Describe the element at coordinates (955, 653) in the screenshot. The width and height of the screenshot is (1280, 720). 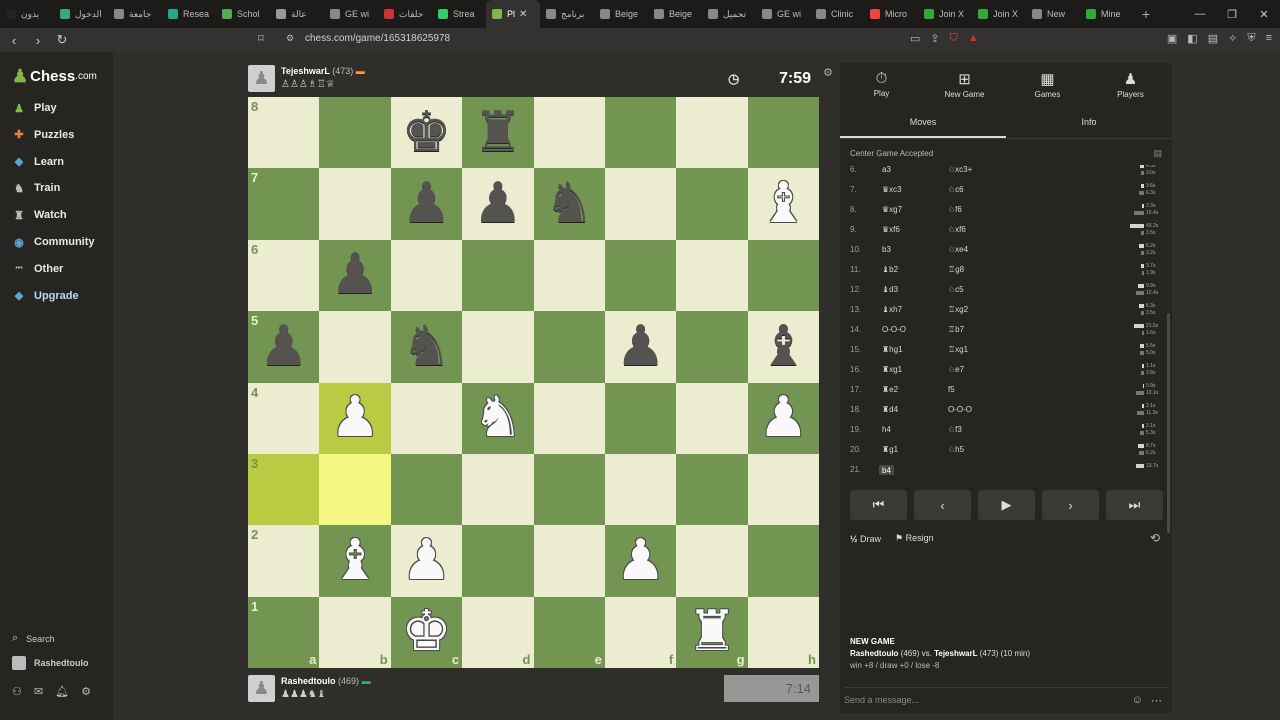
I see `notice-player2: TejeshwarL` at that location.